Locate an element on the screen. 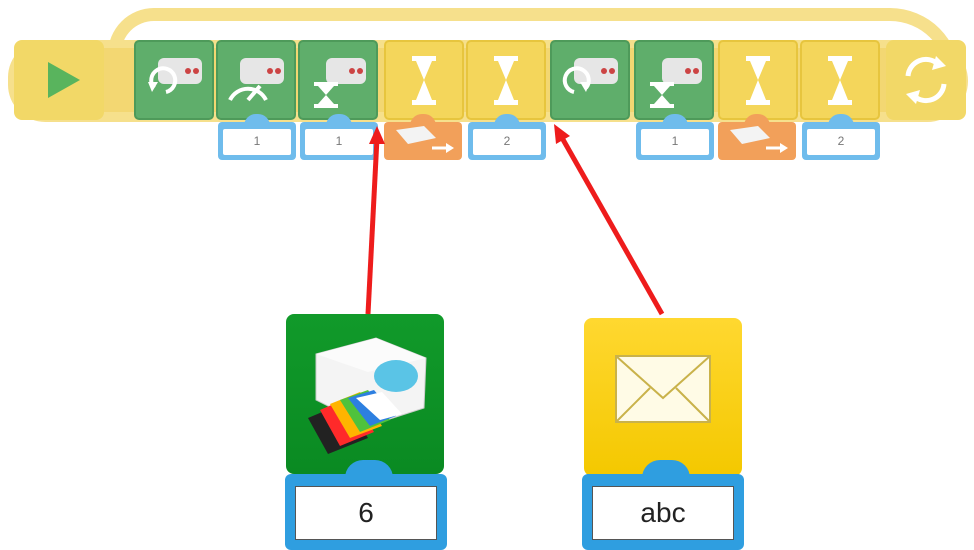  annotation-arrows is located at coordinates (515, 220).